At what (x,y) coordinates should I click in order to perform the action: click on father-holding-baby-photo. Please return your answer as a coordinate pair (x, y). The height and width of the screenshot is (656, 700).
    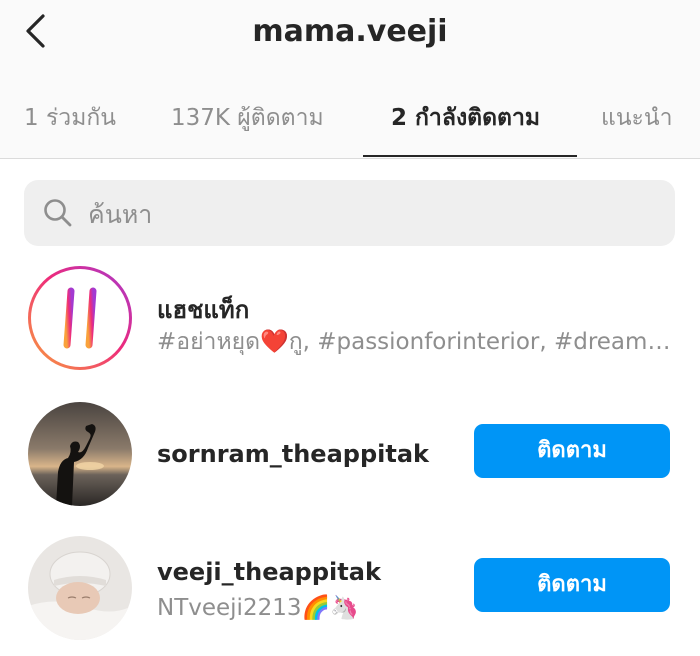
    Looking at the image, I should click on (80, 454).